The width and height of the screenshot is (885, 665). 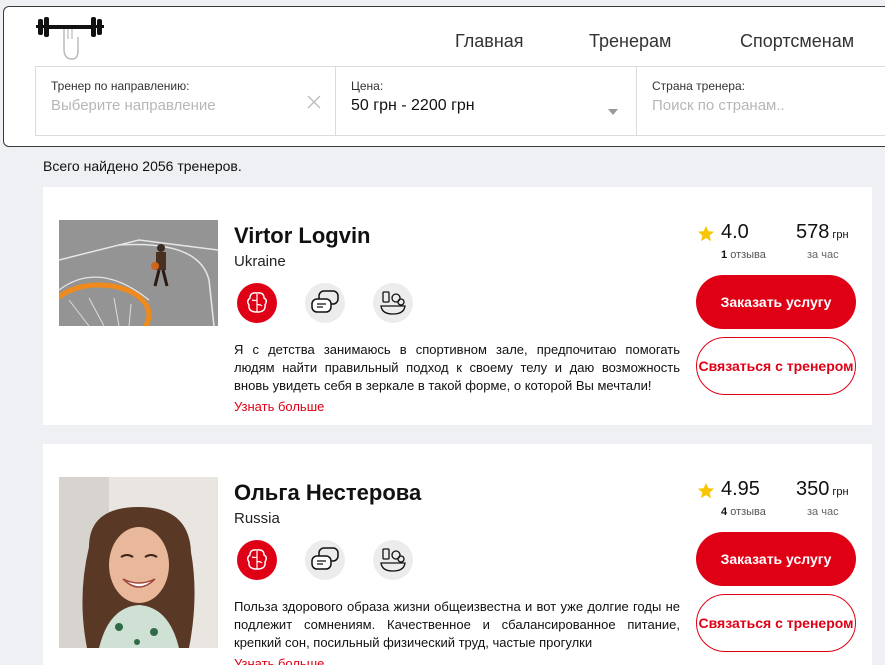 What do you see at coordinates (768, 105) in the screenshot?
I see `country-search-input: Поиск по странам..` at bounding box center [768, 105].